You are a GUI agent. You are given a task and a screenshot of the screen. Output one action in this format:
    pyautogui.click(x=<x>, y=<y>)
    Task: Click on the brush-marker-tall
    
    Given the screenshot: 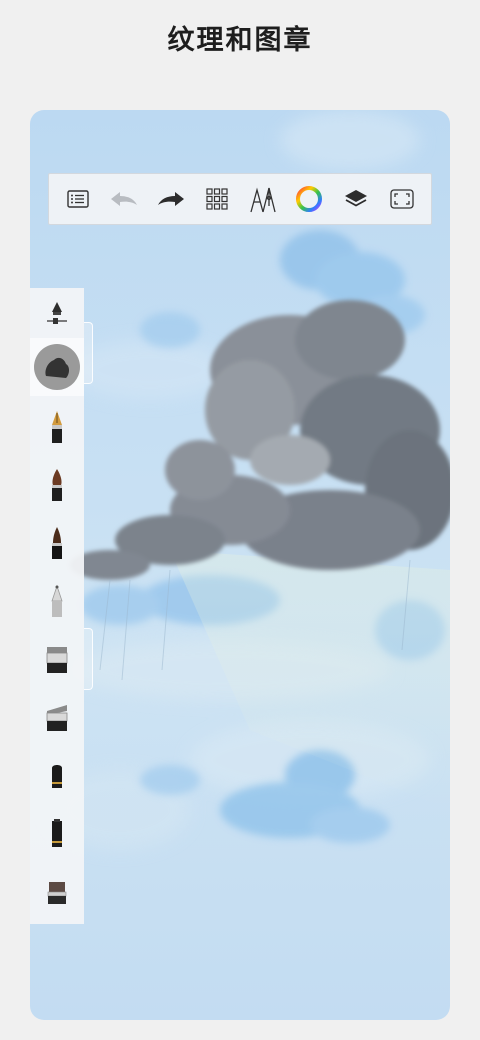 What is the action you would take?
    pyautogui.click(x=57, y=833)
    